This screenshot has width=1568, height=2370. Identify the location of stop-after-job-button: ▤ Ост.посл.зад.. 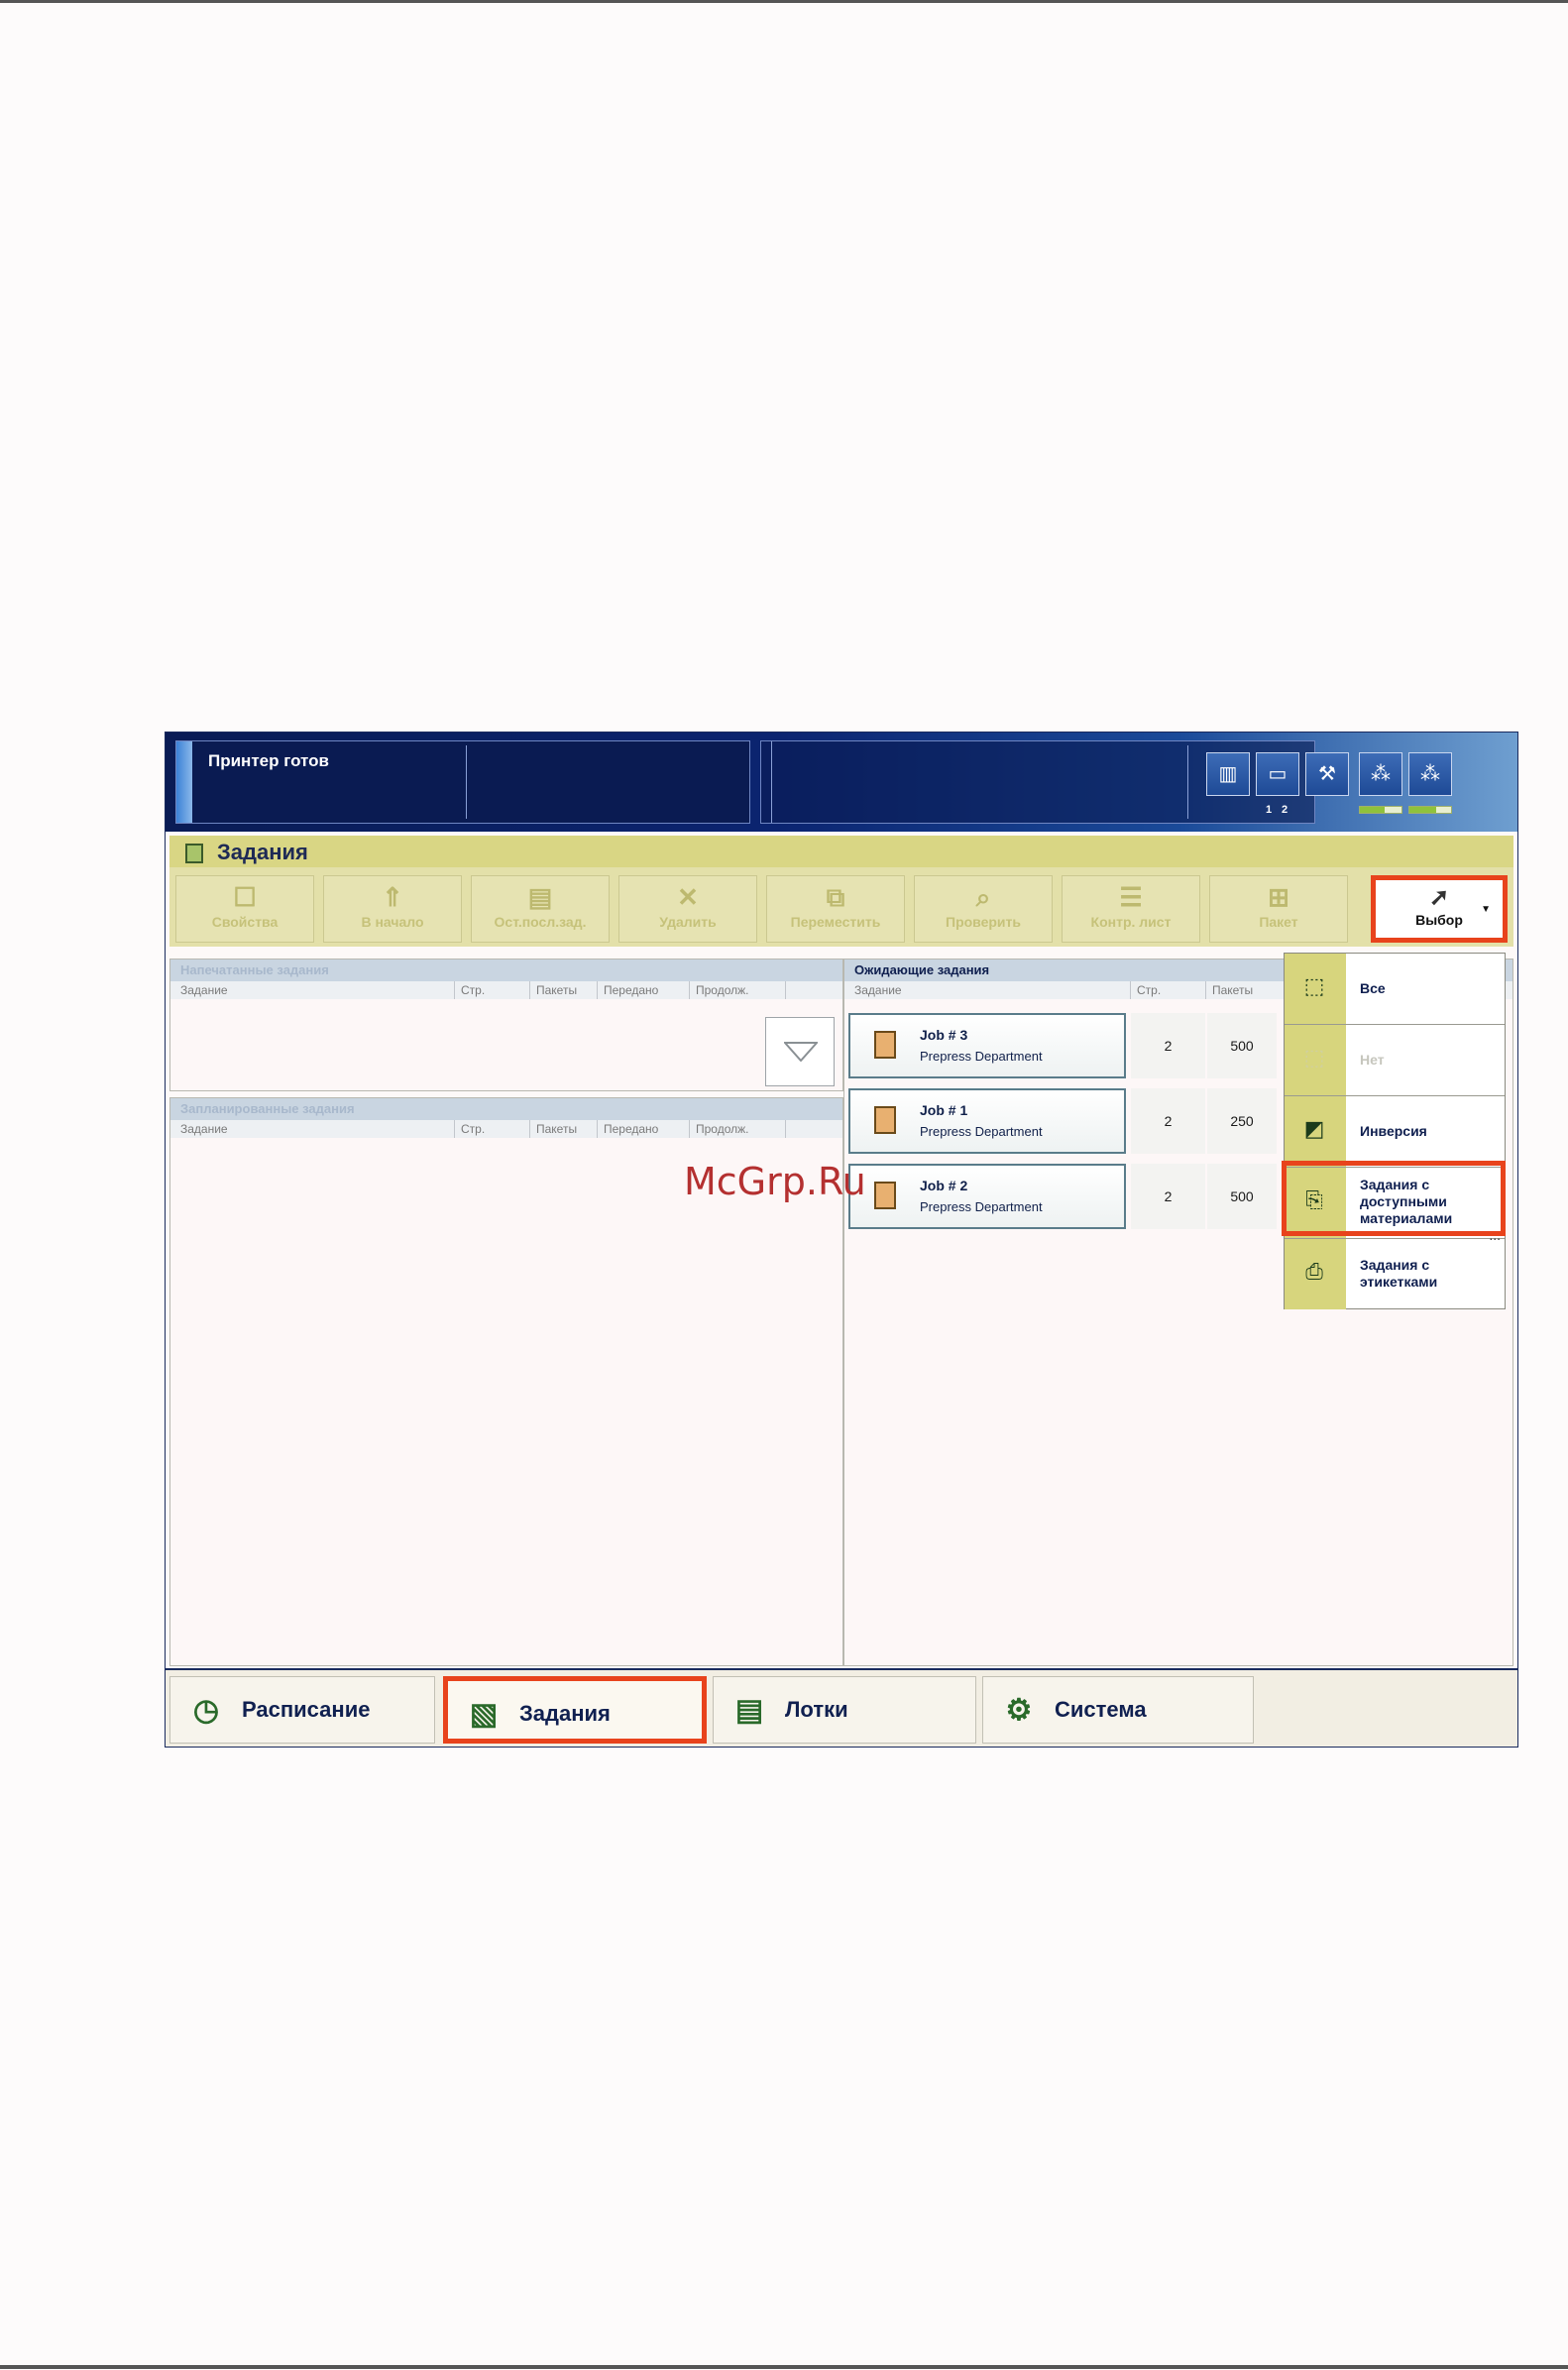
(540, 909).